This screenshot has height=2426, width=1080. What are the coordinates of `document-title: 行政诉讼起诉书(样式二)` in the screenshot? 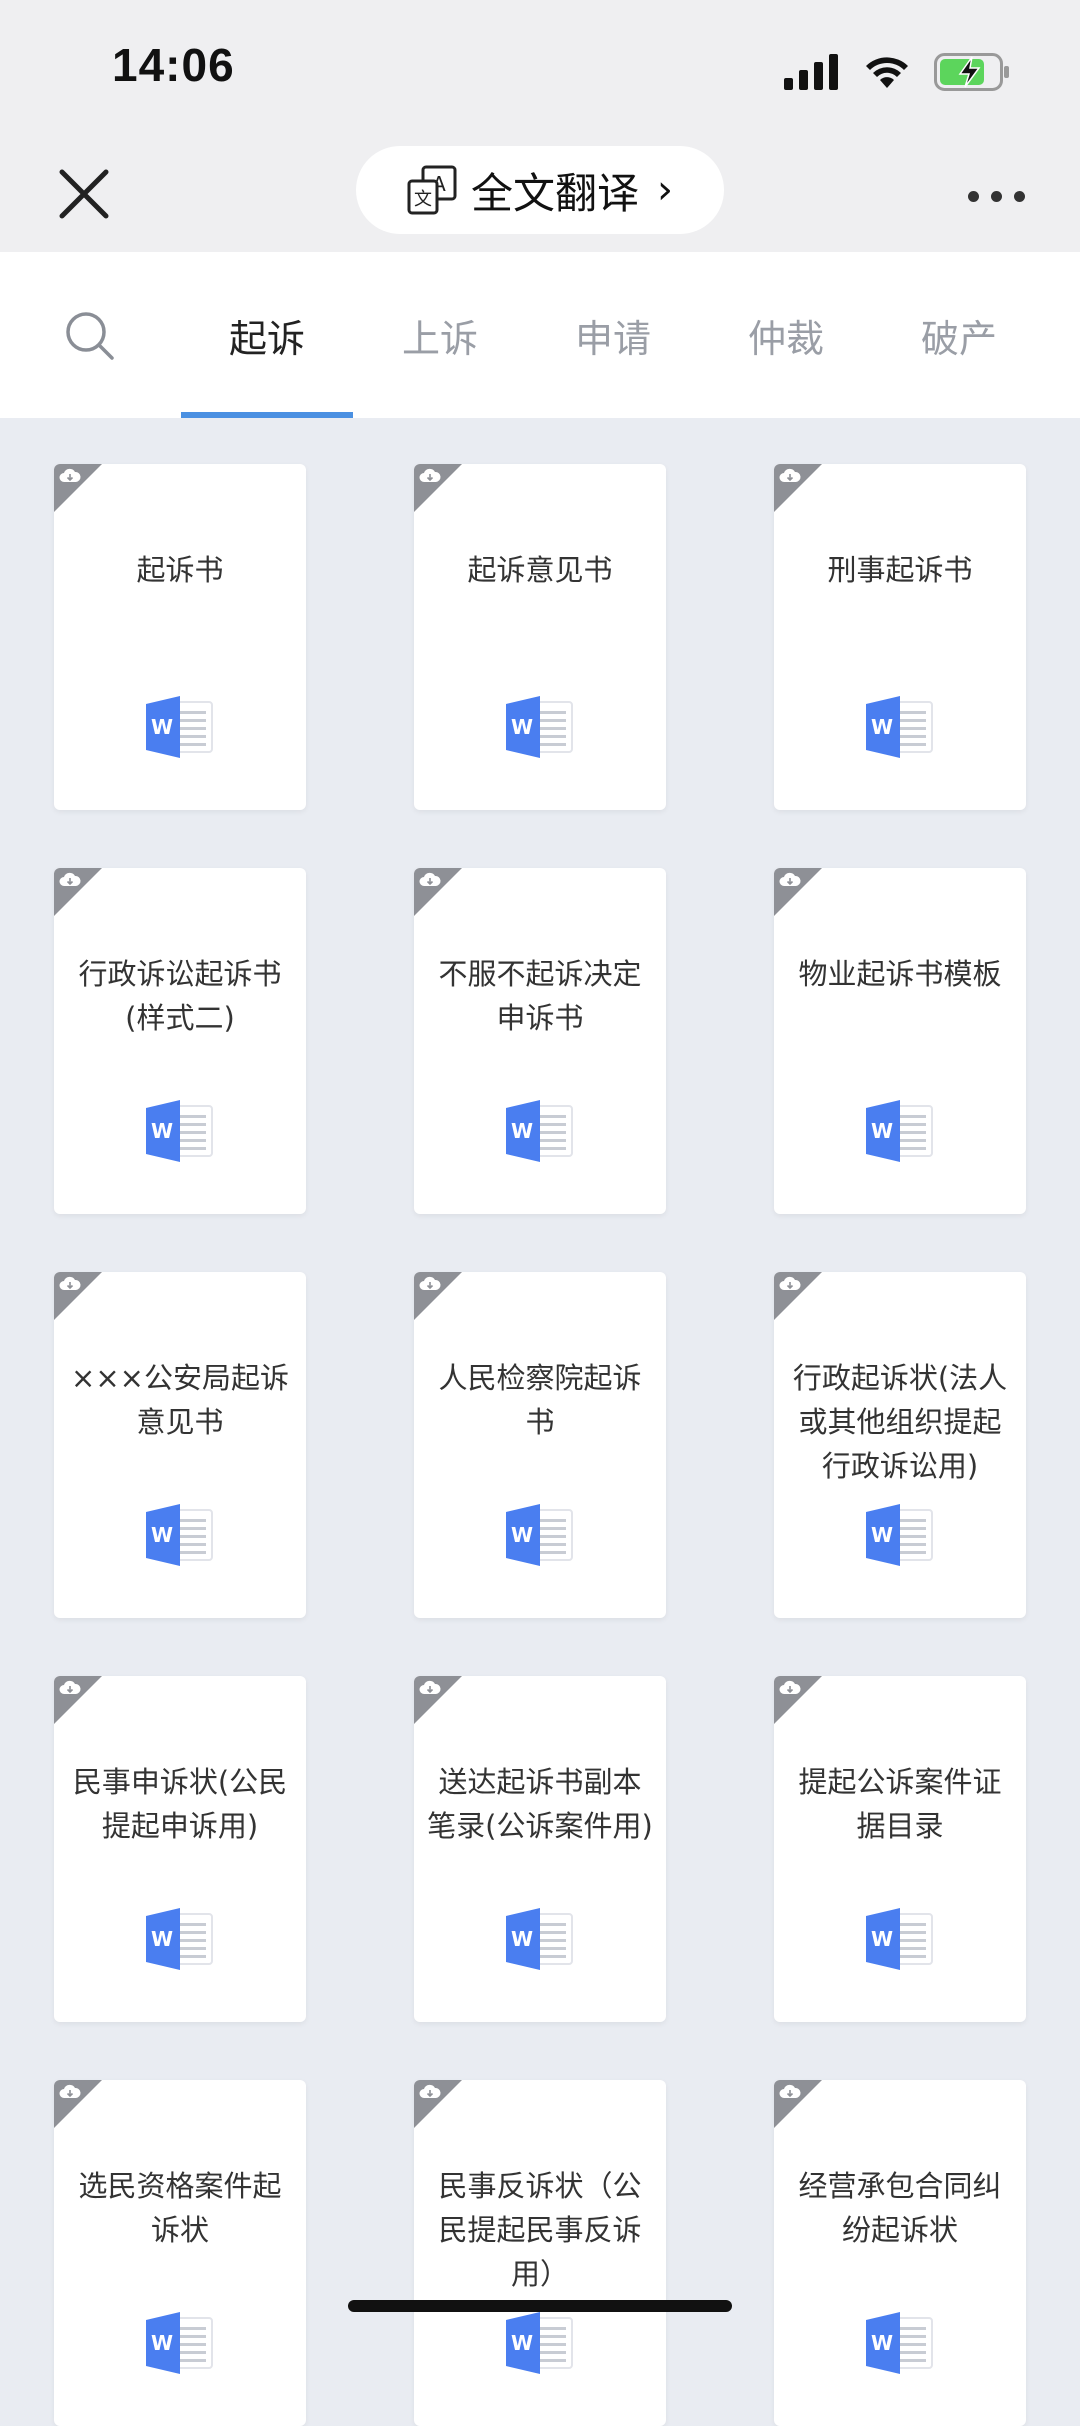 It's located at (180, 996).